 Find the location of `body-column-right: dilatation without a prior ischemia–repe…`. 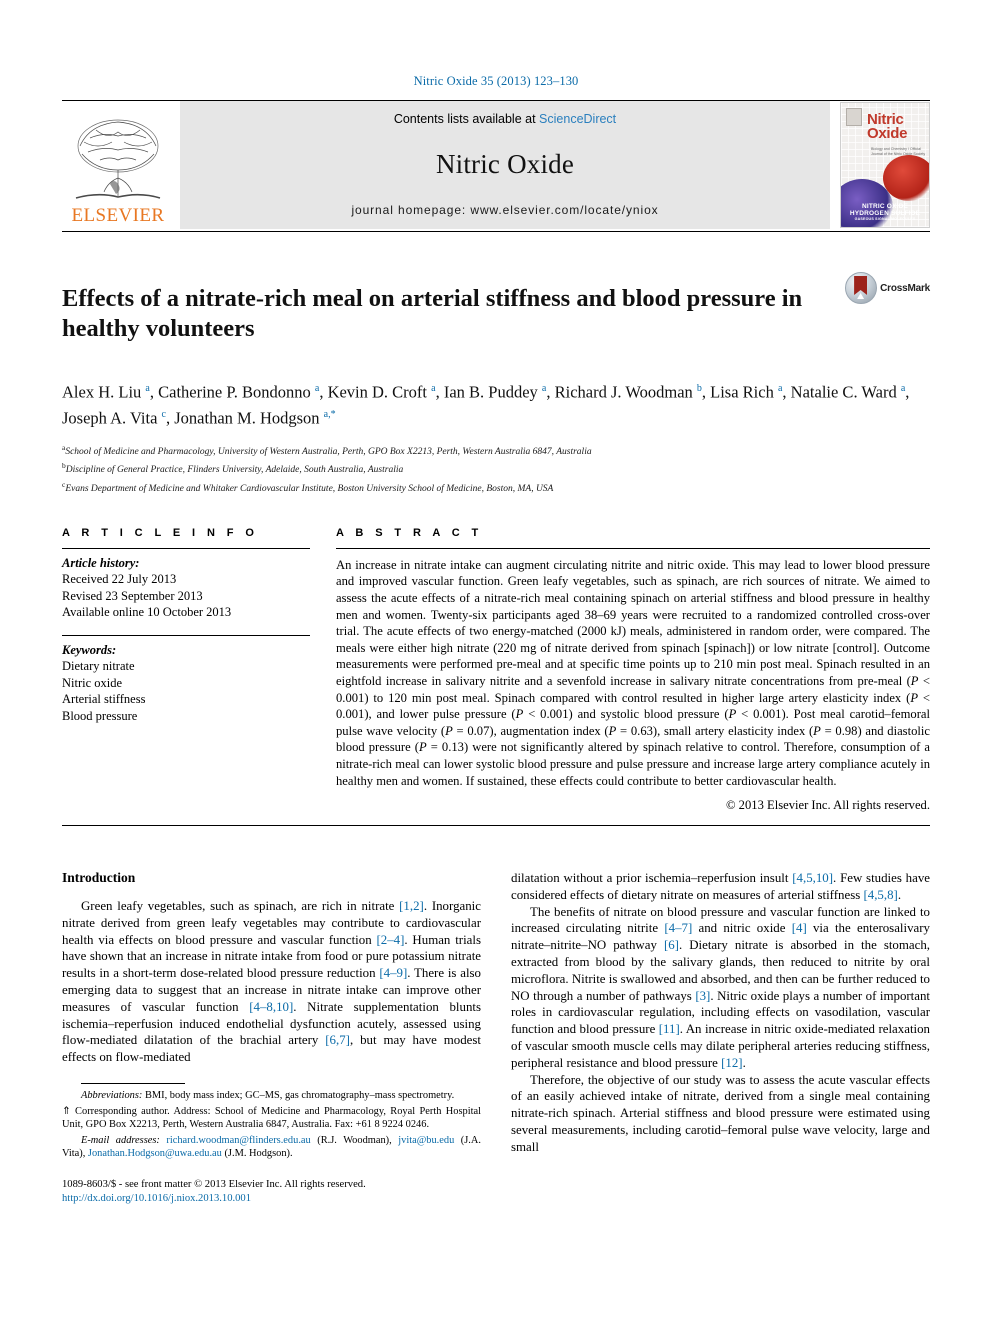

body-column-right: dilatation without a prior ischemia–repe… is located at coordinates (720, 1038).